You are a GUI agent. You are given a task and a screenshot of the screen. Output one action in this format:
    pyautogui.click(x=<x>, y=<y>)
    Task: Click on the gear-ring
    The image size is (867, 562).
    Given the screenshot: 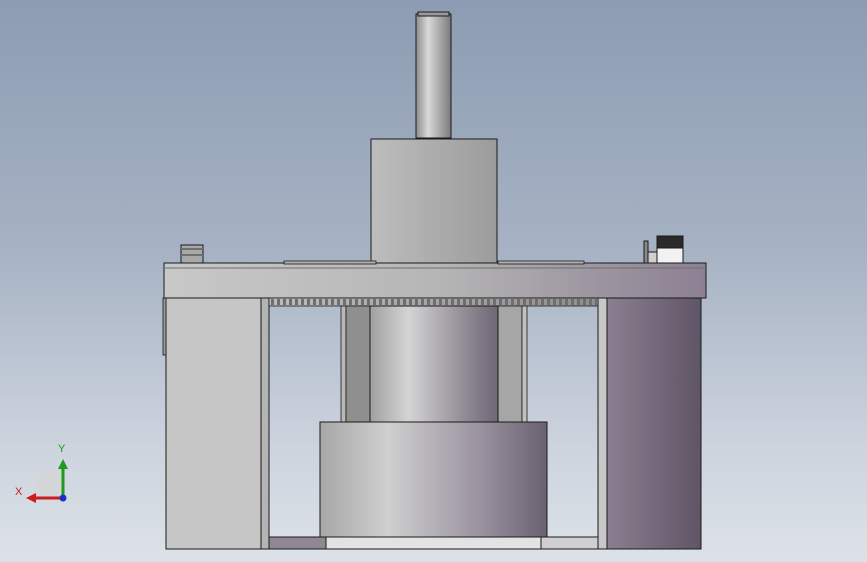 What is the action you would take?
    pyautogui.click(x=433, y=302)
    